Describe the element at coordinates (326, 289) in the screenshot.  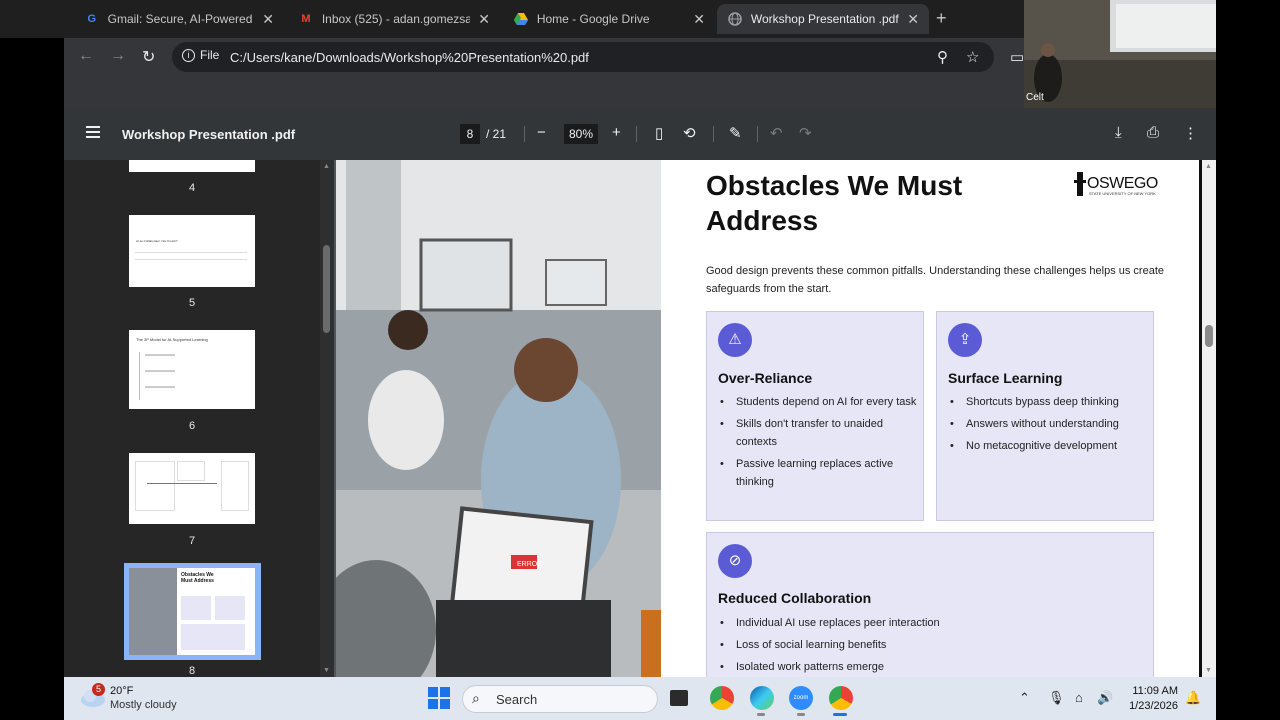
I see `sidebar-scrollbar-thumb` at that location.